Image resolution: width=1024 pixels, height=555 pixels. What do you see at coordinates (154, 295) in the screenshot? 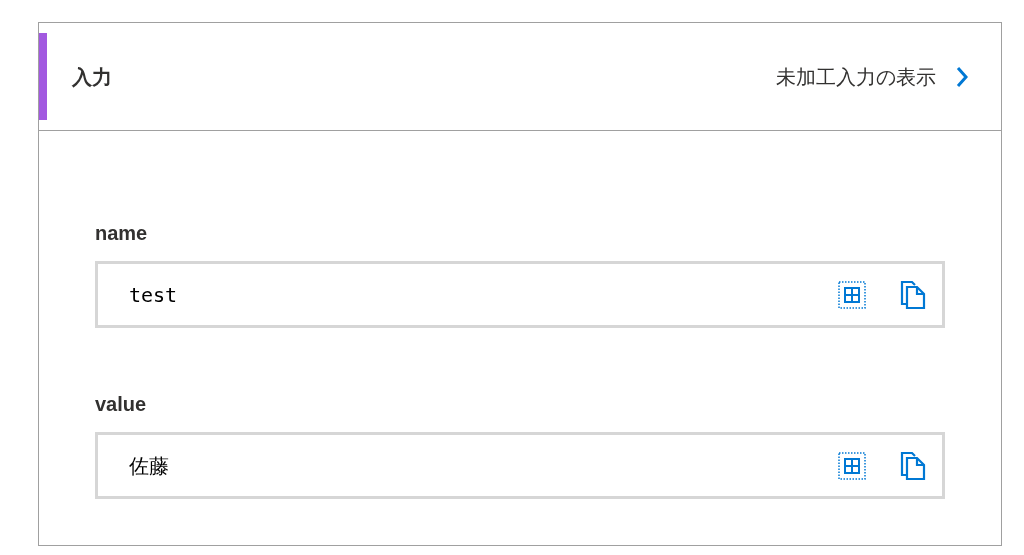
I see `field-value: test` at bounding box center [154, 295].